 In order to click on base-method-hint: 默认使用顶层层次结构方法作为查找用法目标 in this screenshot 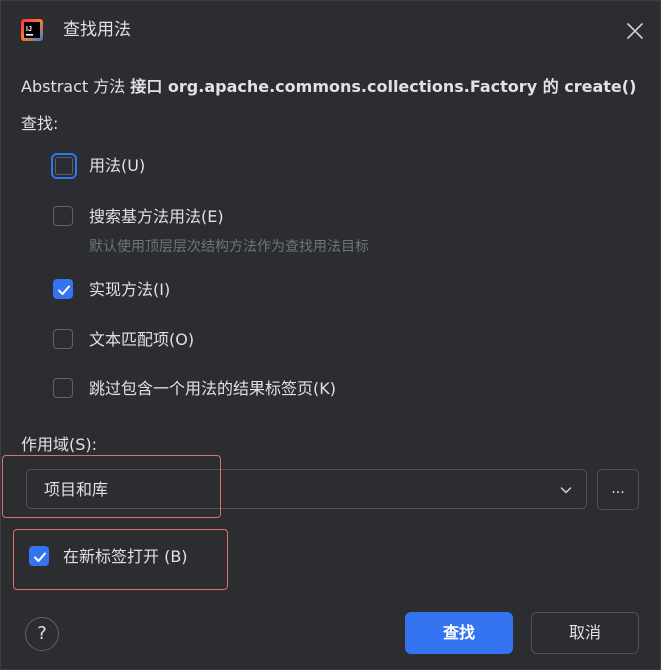, I will do `click(229, 247)`.